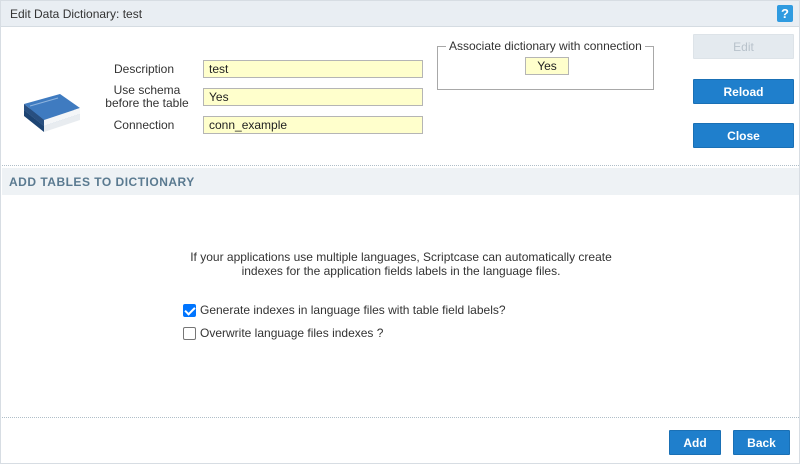 The width and height of the screenshot is (800, 464). I want to click on schema-label-line2: before the table, so click(147, 103).